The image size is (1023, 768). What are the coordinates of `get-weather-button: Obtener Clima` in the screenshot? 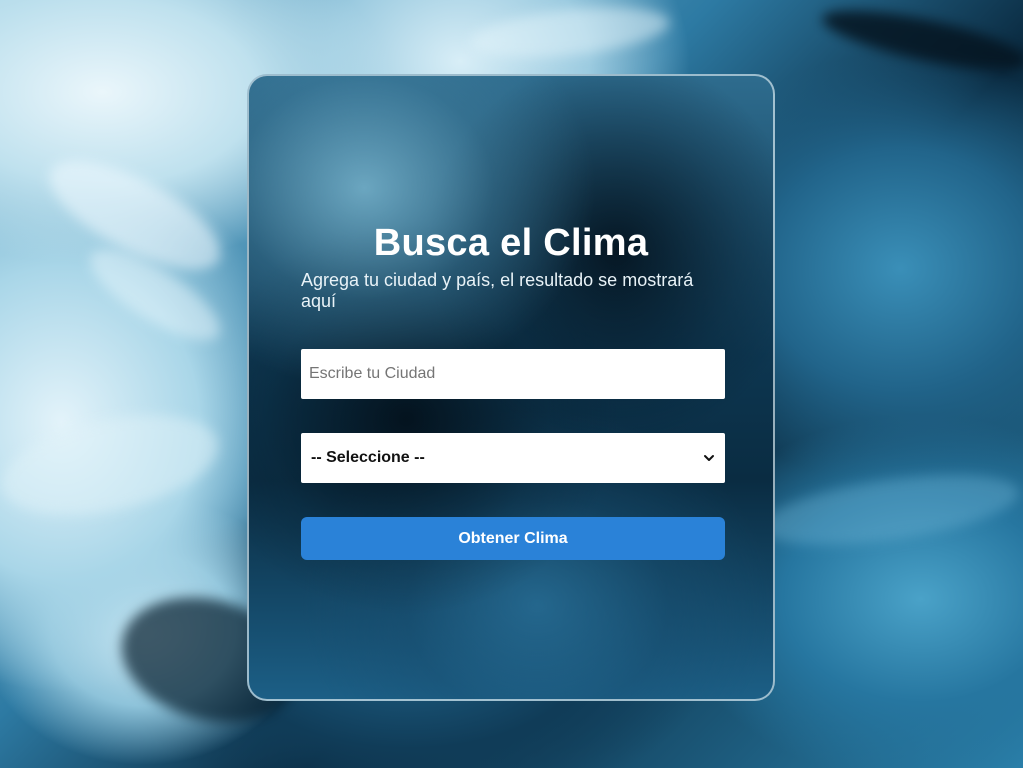 It's located at (513, 538).